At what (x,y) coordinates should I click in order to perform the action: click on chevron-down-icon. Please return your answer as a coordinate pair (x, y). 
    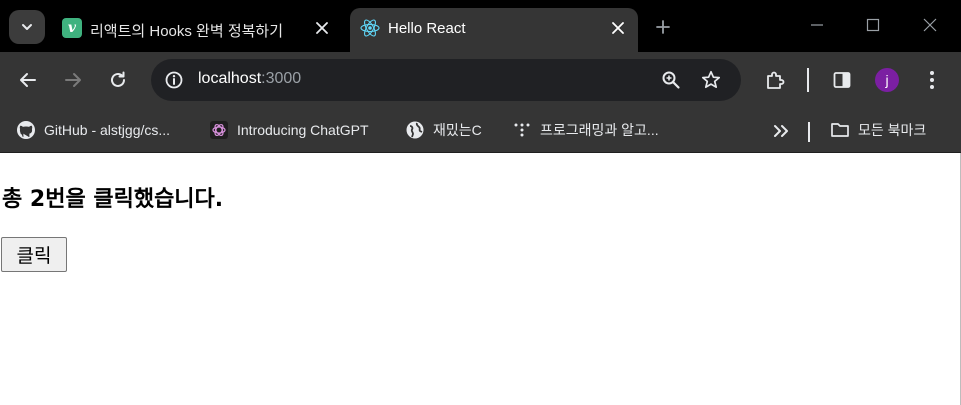
    Looking at the image, I should click on (27, 27).